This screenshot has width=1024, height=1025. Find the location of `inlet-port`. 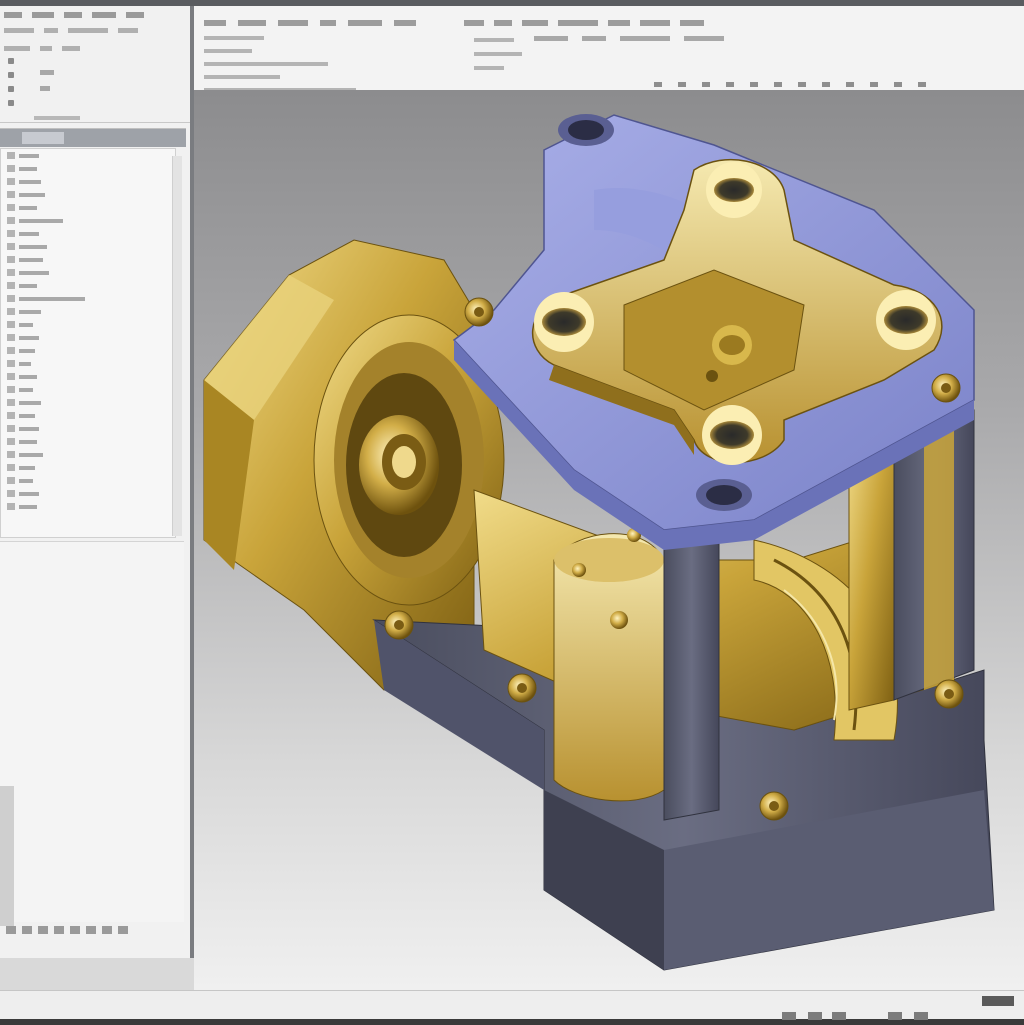

inlet-port is located at coordinates (354, 465).